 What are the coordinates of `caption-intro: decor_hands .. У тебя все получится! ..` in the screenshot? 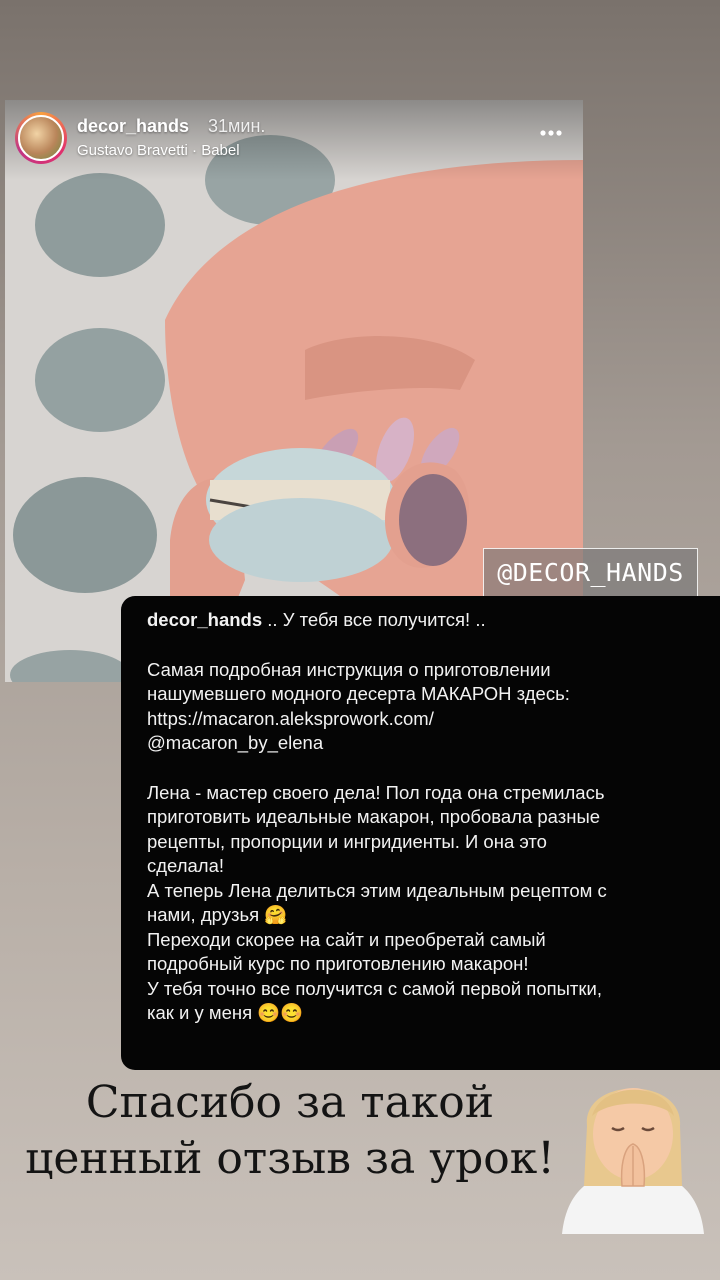 It's located at (426, 620).